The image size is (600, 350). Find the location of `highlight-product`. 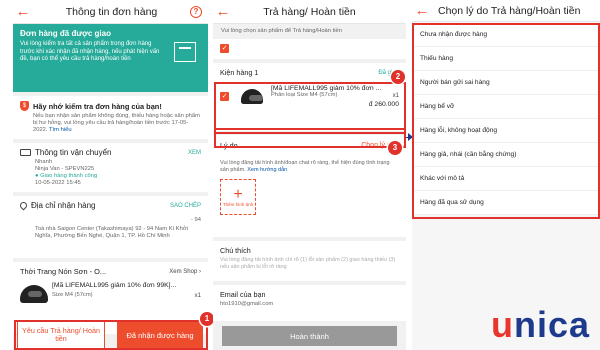

highlight-product is located at coordinates (310, 108).